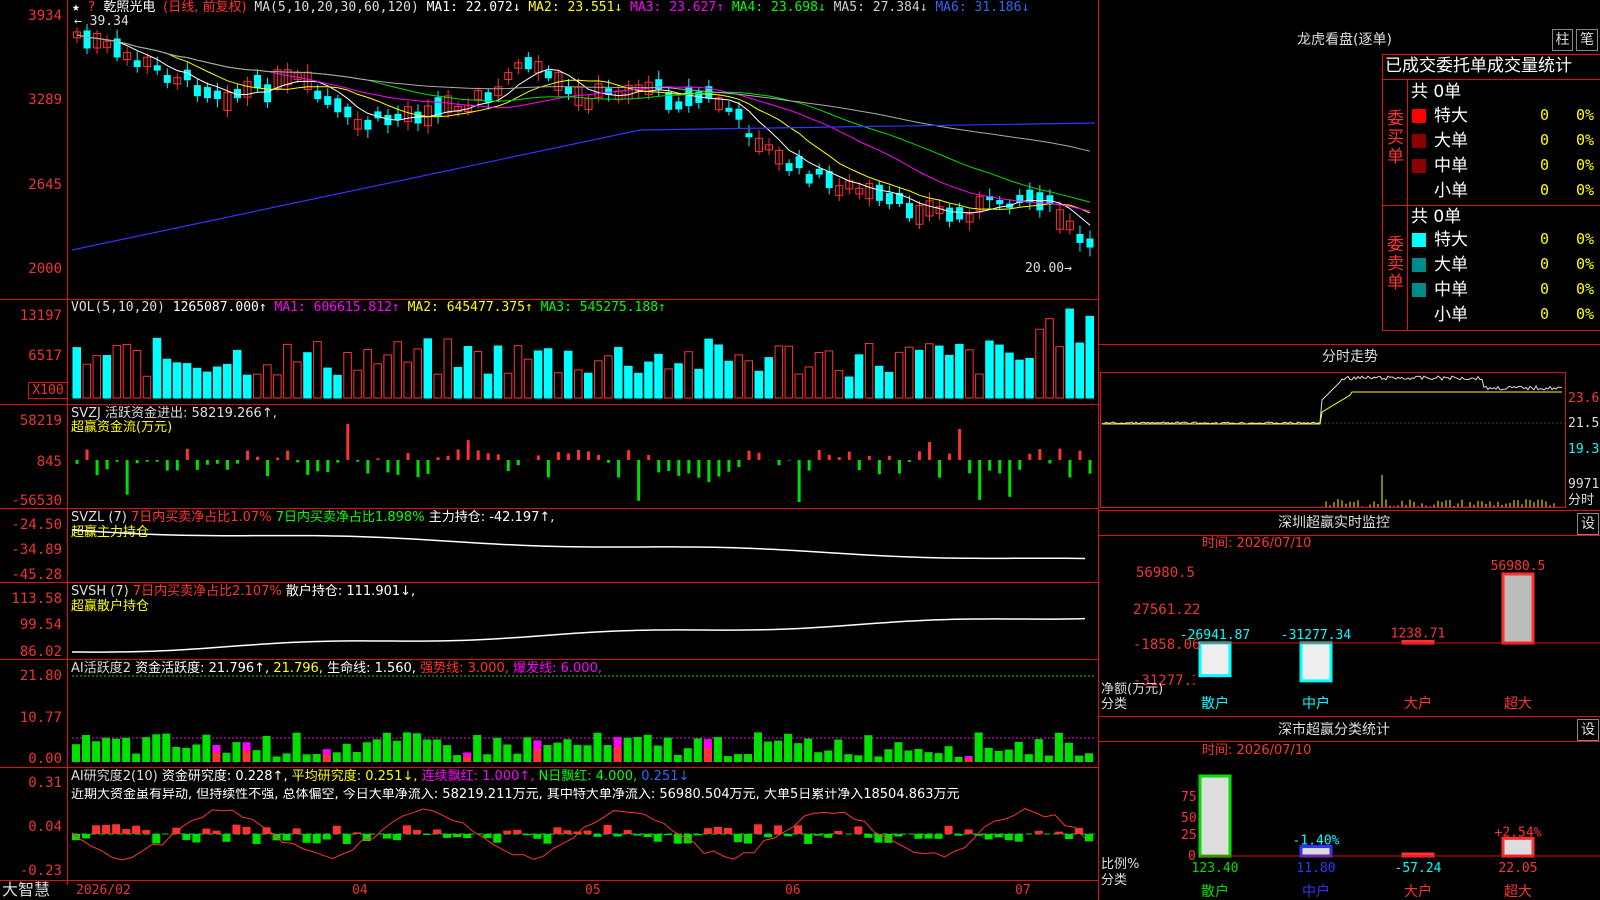 The height and width of the screenshot is (900, 1600). What do you see at coordinates (1562, 40) in the screenshot?
I see `bar-mode-button: 柱` at bounding box center [1562, 40].